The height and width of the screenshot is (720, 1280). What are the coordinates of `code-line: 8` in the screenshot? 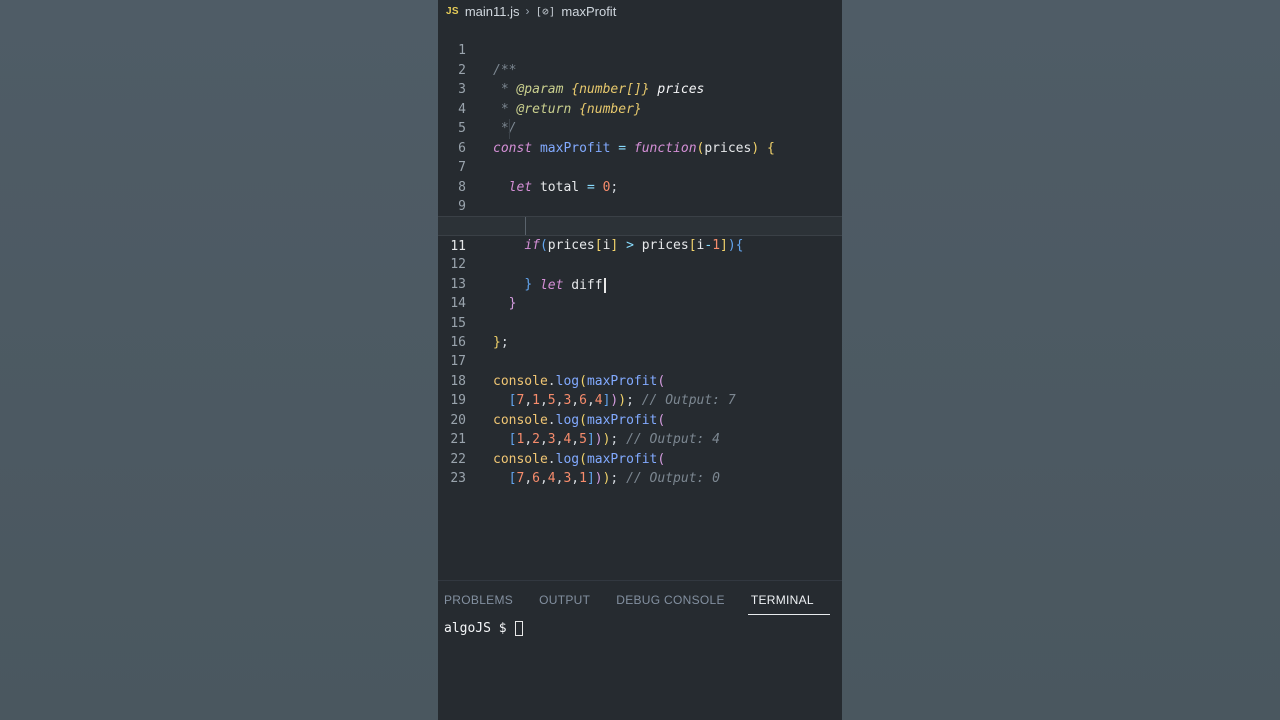 It's located at (640, 176).